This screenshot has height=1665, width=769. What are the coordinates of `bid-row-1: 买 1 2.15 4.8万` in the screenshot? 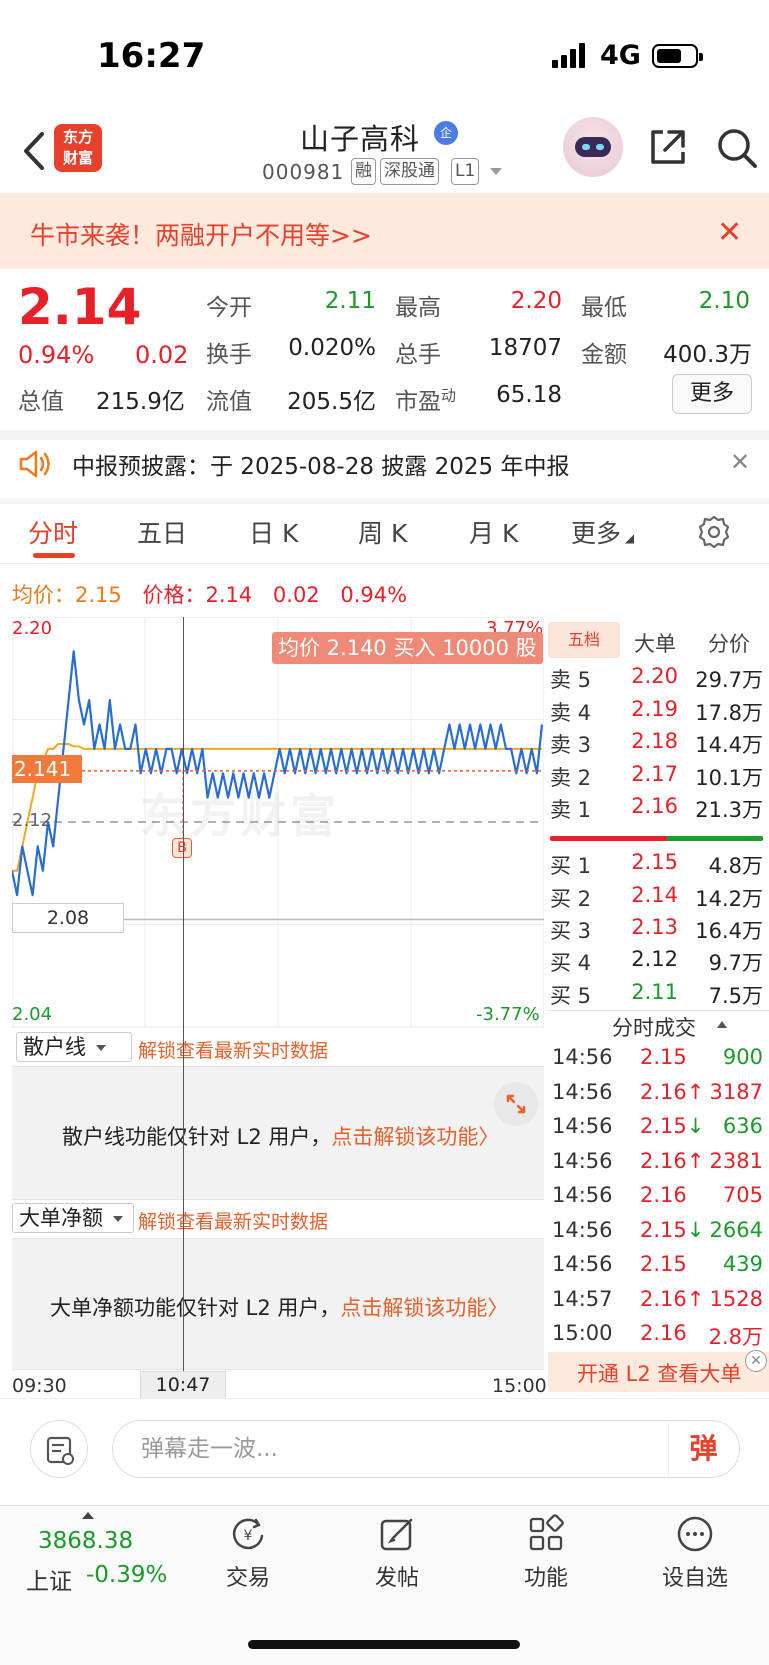 It's located at (655, 865).